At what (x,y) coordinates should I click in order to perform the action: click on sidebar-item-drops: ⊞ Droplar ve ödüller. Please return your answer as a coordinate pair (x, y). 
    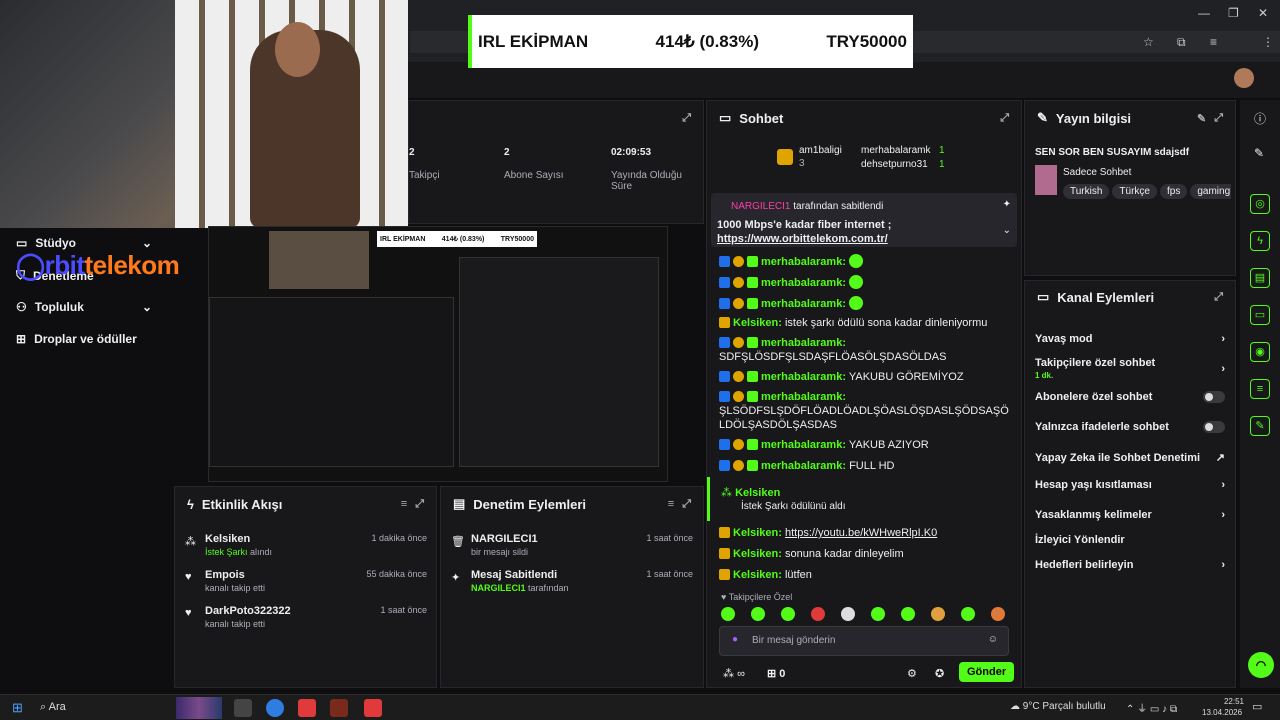
    Looking at the image, I should click on (76, 339).